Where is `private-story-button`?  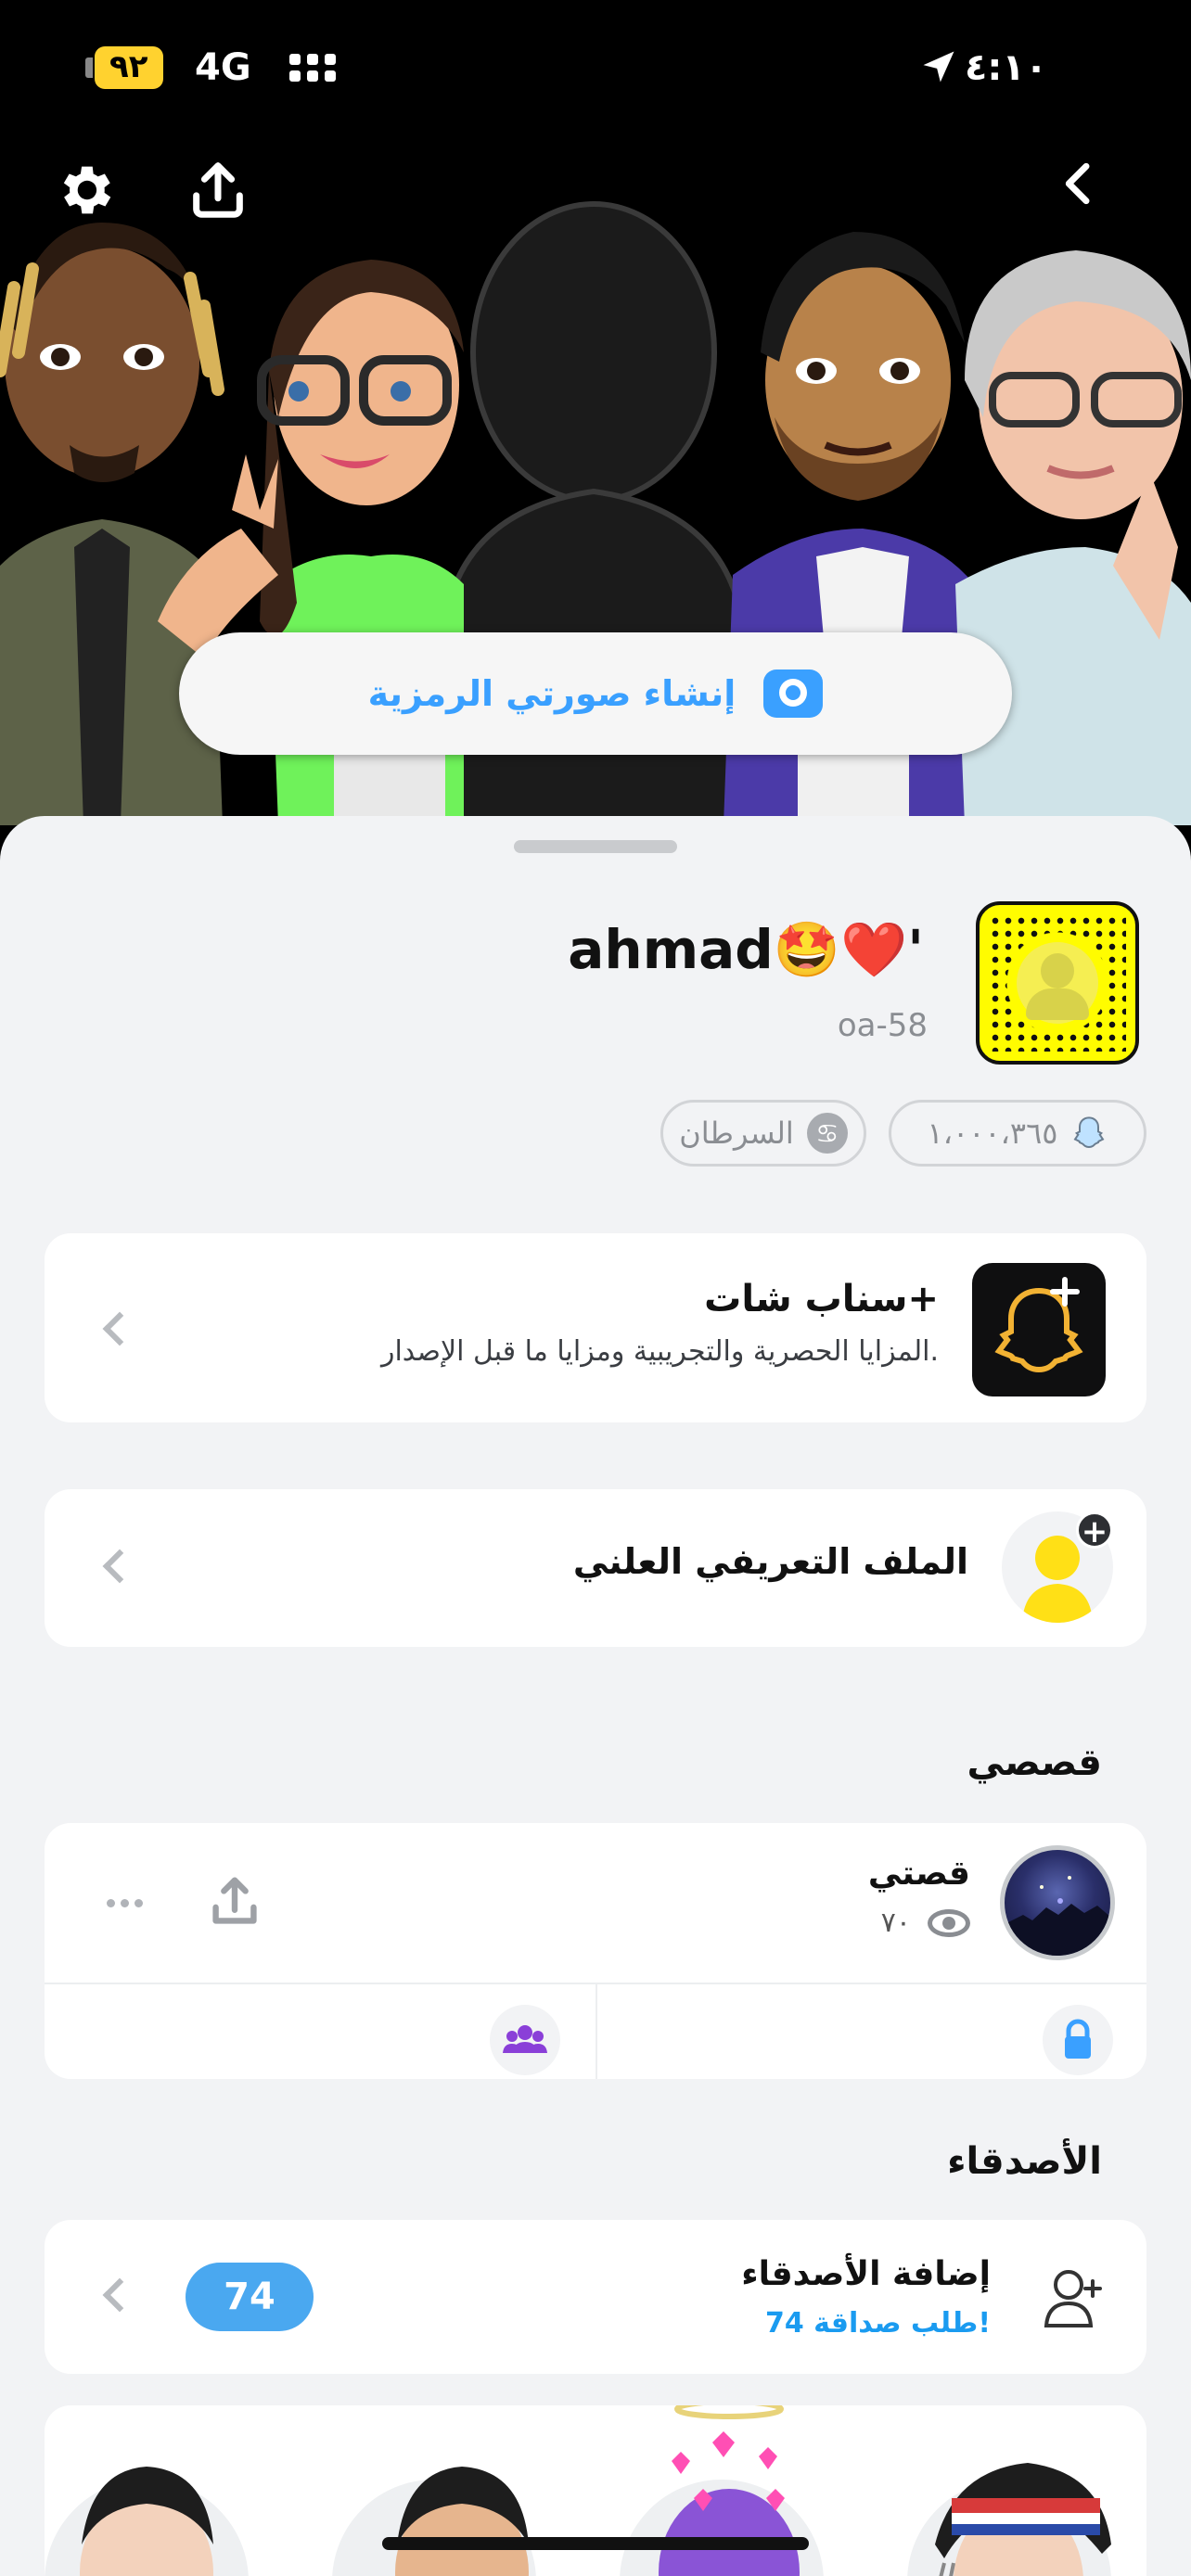 private-story-button is located at coordinates (1078, 2040).